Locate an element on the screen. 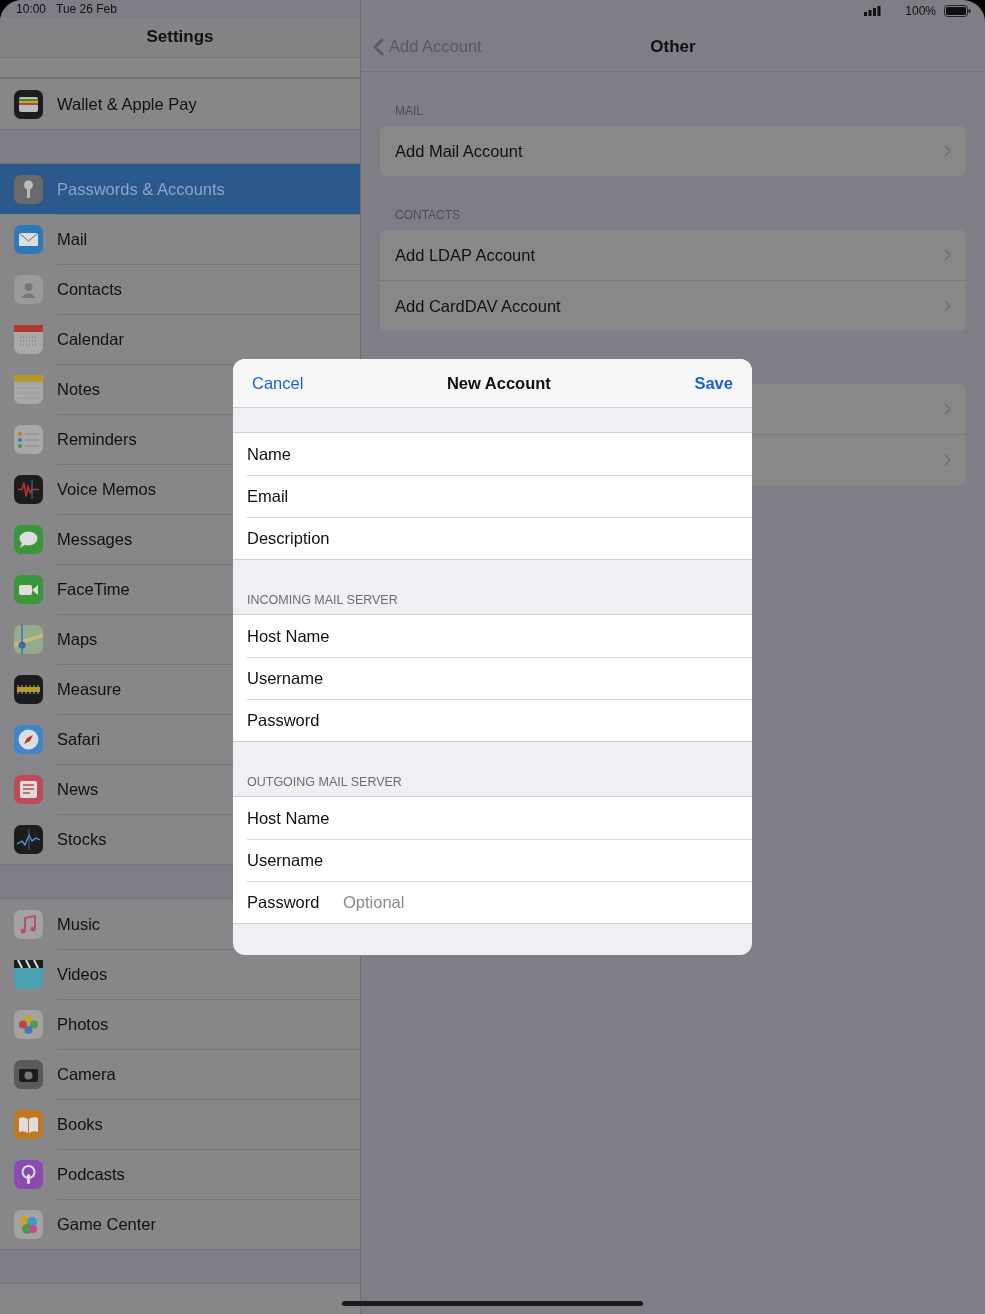 This screenshot has height=1314, width=985. status-date: Tue 26 Feb is located at coordinates (86, 8).